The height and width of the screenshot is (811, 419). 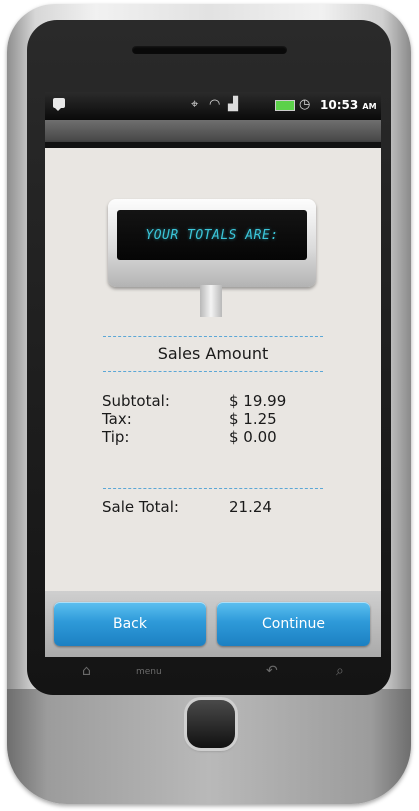 I want to click on button-bar: Back Continue, so click(x=213, y=624).